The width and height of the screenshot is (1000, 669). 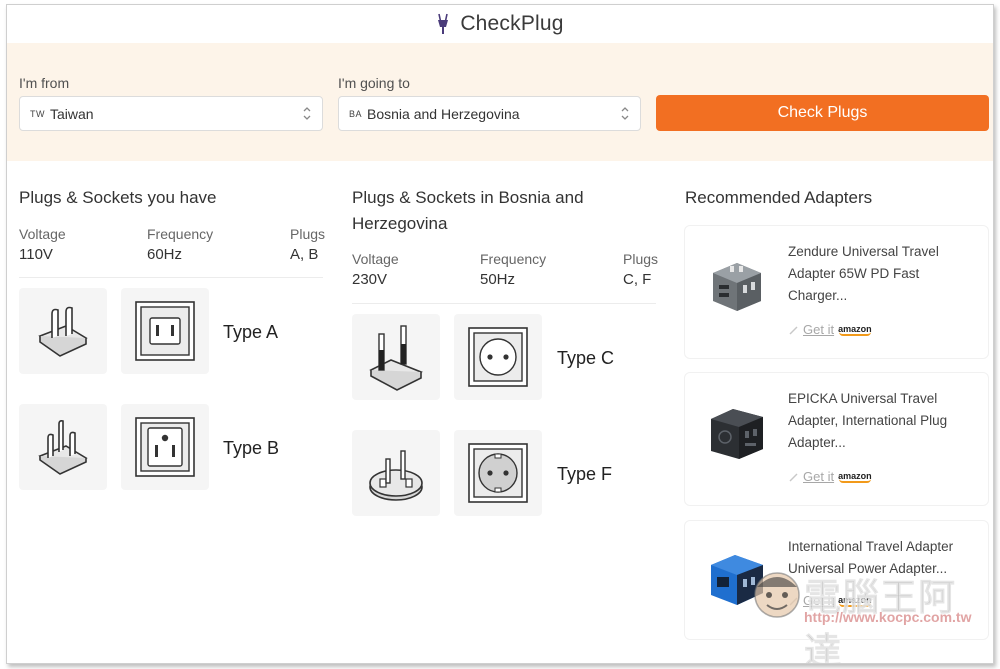 I want to click on watermark-mascot-icon, so click(x=777, y=595).